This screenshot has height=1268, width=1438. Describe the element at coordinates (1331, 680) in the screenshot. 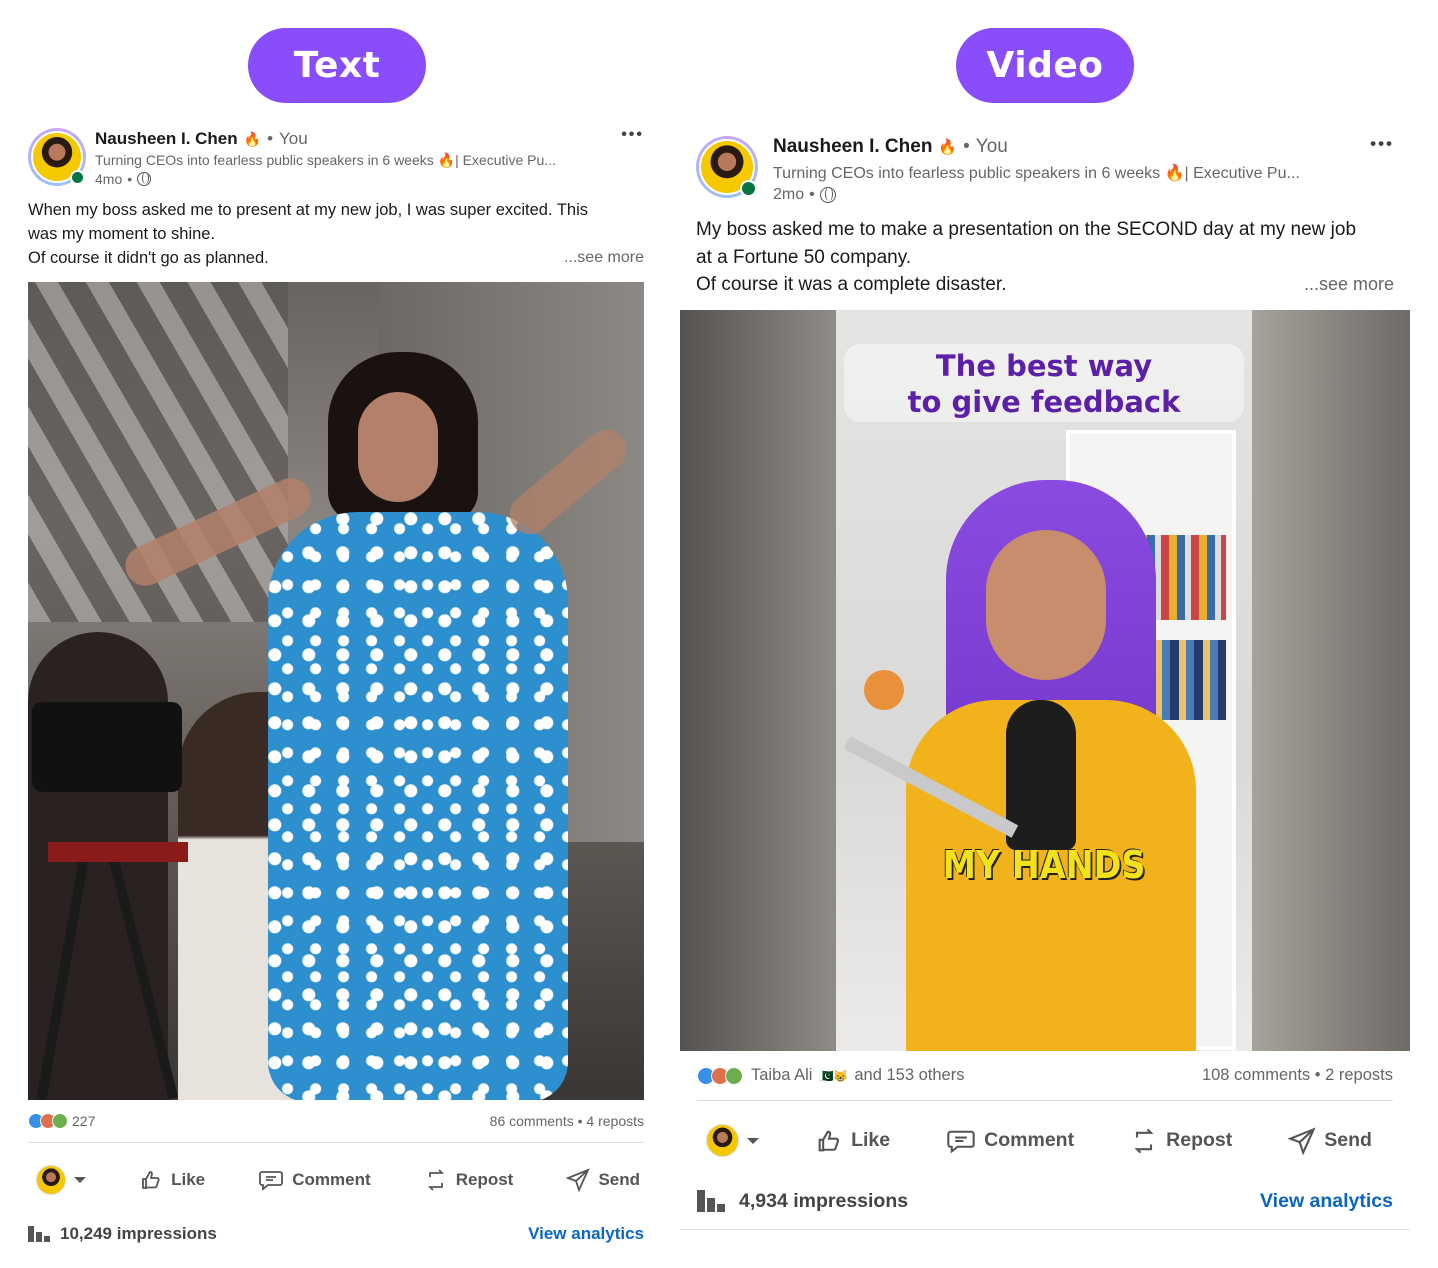

I see `video-blur-right` at that location.